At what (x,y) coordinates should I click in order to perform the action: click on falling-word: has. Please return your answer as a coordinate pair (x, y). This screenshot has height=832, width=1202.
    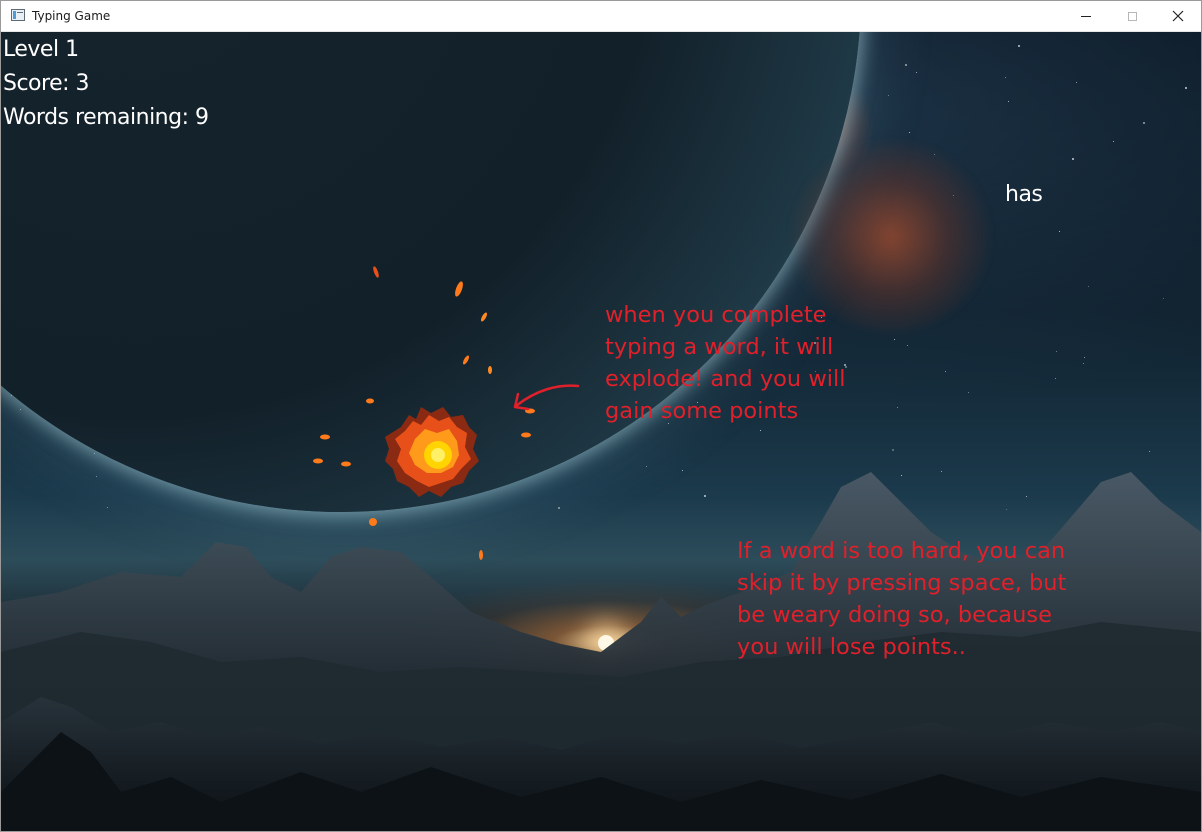
    Looking at the image, I should click on (1024, 194).